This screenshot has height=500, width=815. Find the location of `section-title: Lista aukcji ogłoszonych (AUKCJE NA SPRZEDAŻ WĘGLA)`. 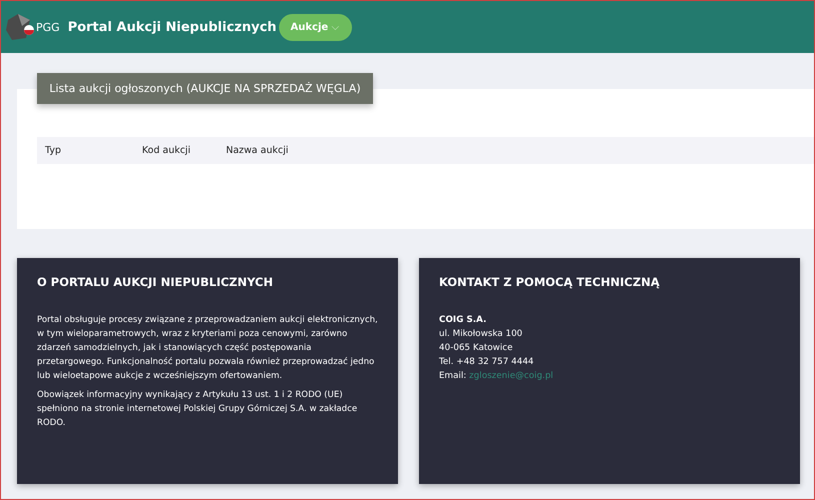

section-title: Lista aukcji ogłoszonych (AUKCJE NA SPRZEDAŻ WĘGLA) is located at coordinates (205, 88).